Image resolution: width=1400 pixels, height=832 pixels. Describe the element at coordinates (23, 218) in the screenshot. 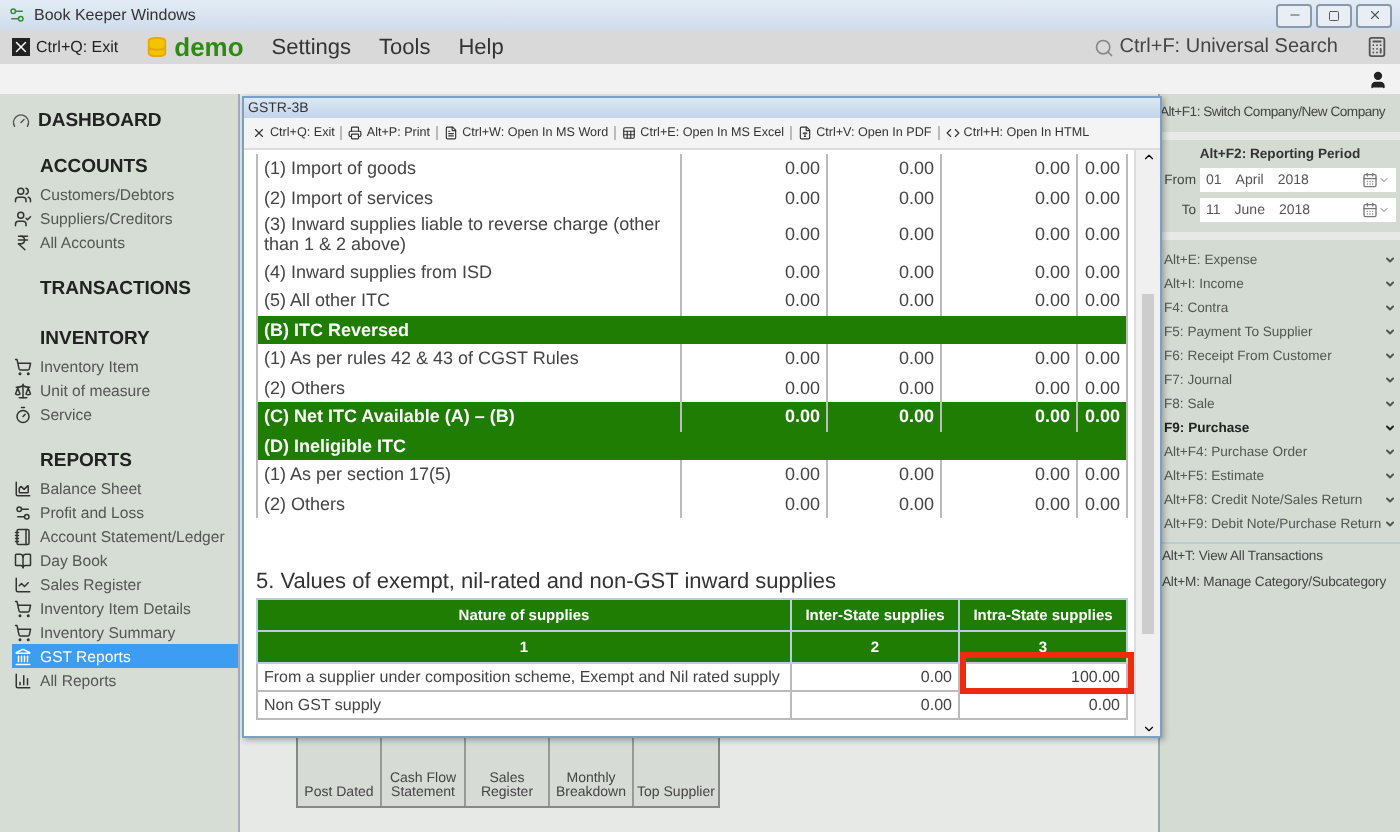

I see `person-check-icon` at that location.